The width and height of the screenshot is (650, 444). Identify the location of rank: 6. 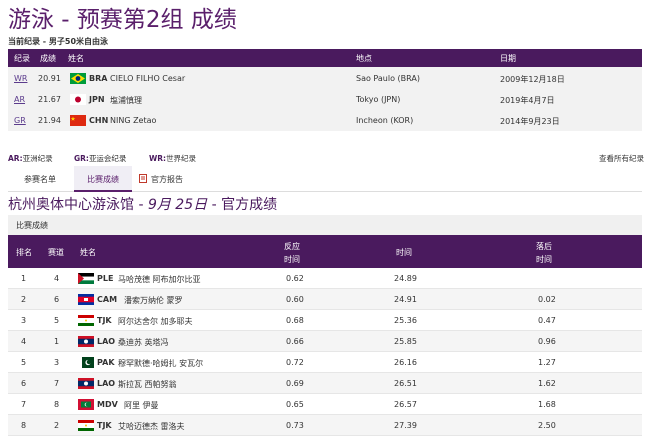
(24, 383).